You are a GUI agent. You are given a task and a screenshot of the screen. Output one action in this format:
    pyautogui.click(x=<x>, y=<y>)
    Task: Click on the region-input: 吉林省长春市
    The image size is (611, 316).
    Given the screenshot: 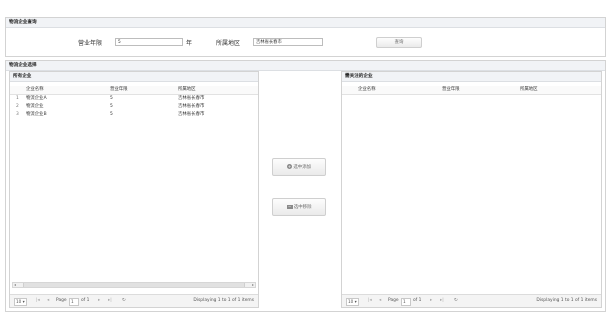 What is the action you would take?
    pyautogui.click(x=288, y=42)
    